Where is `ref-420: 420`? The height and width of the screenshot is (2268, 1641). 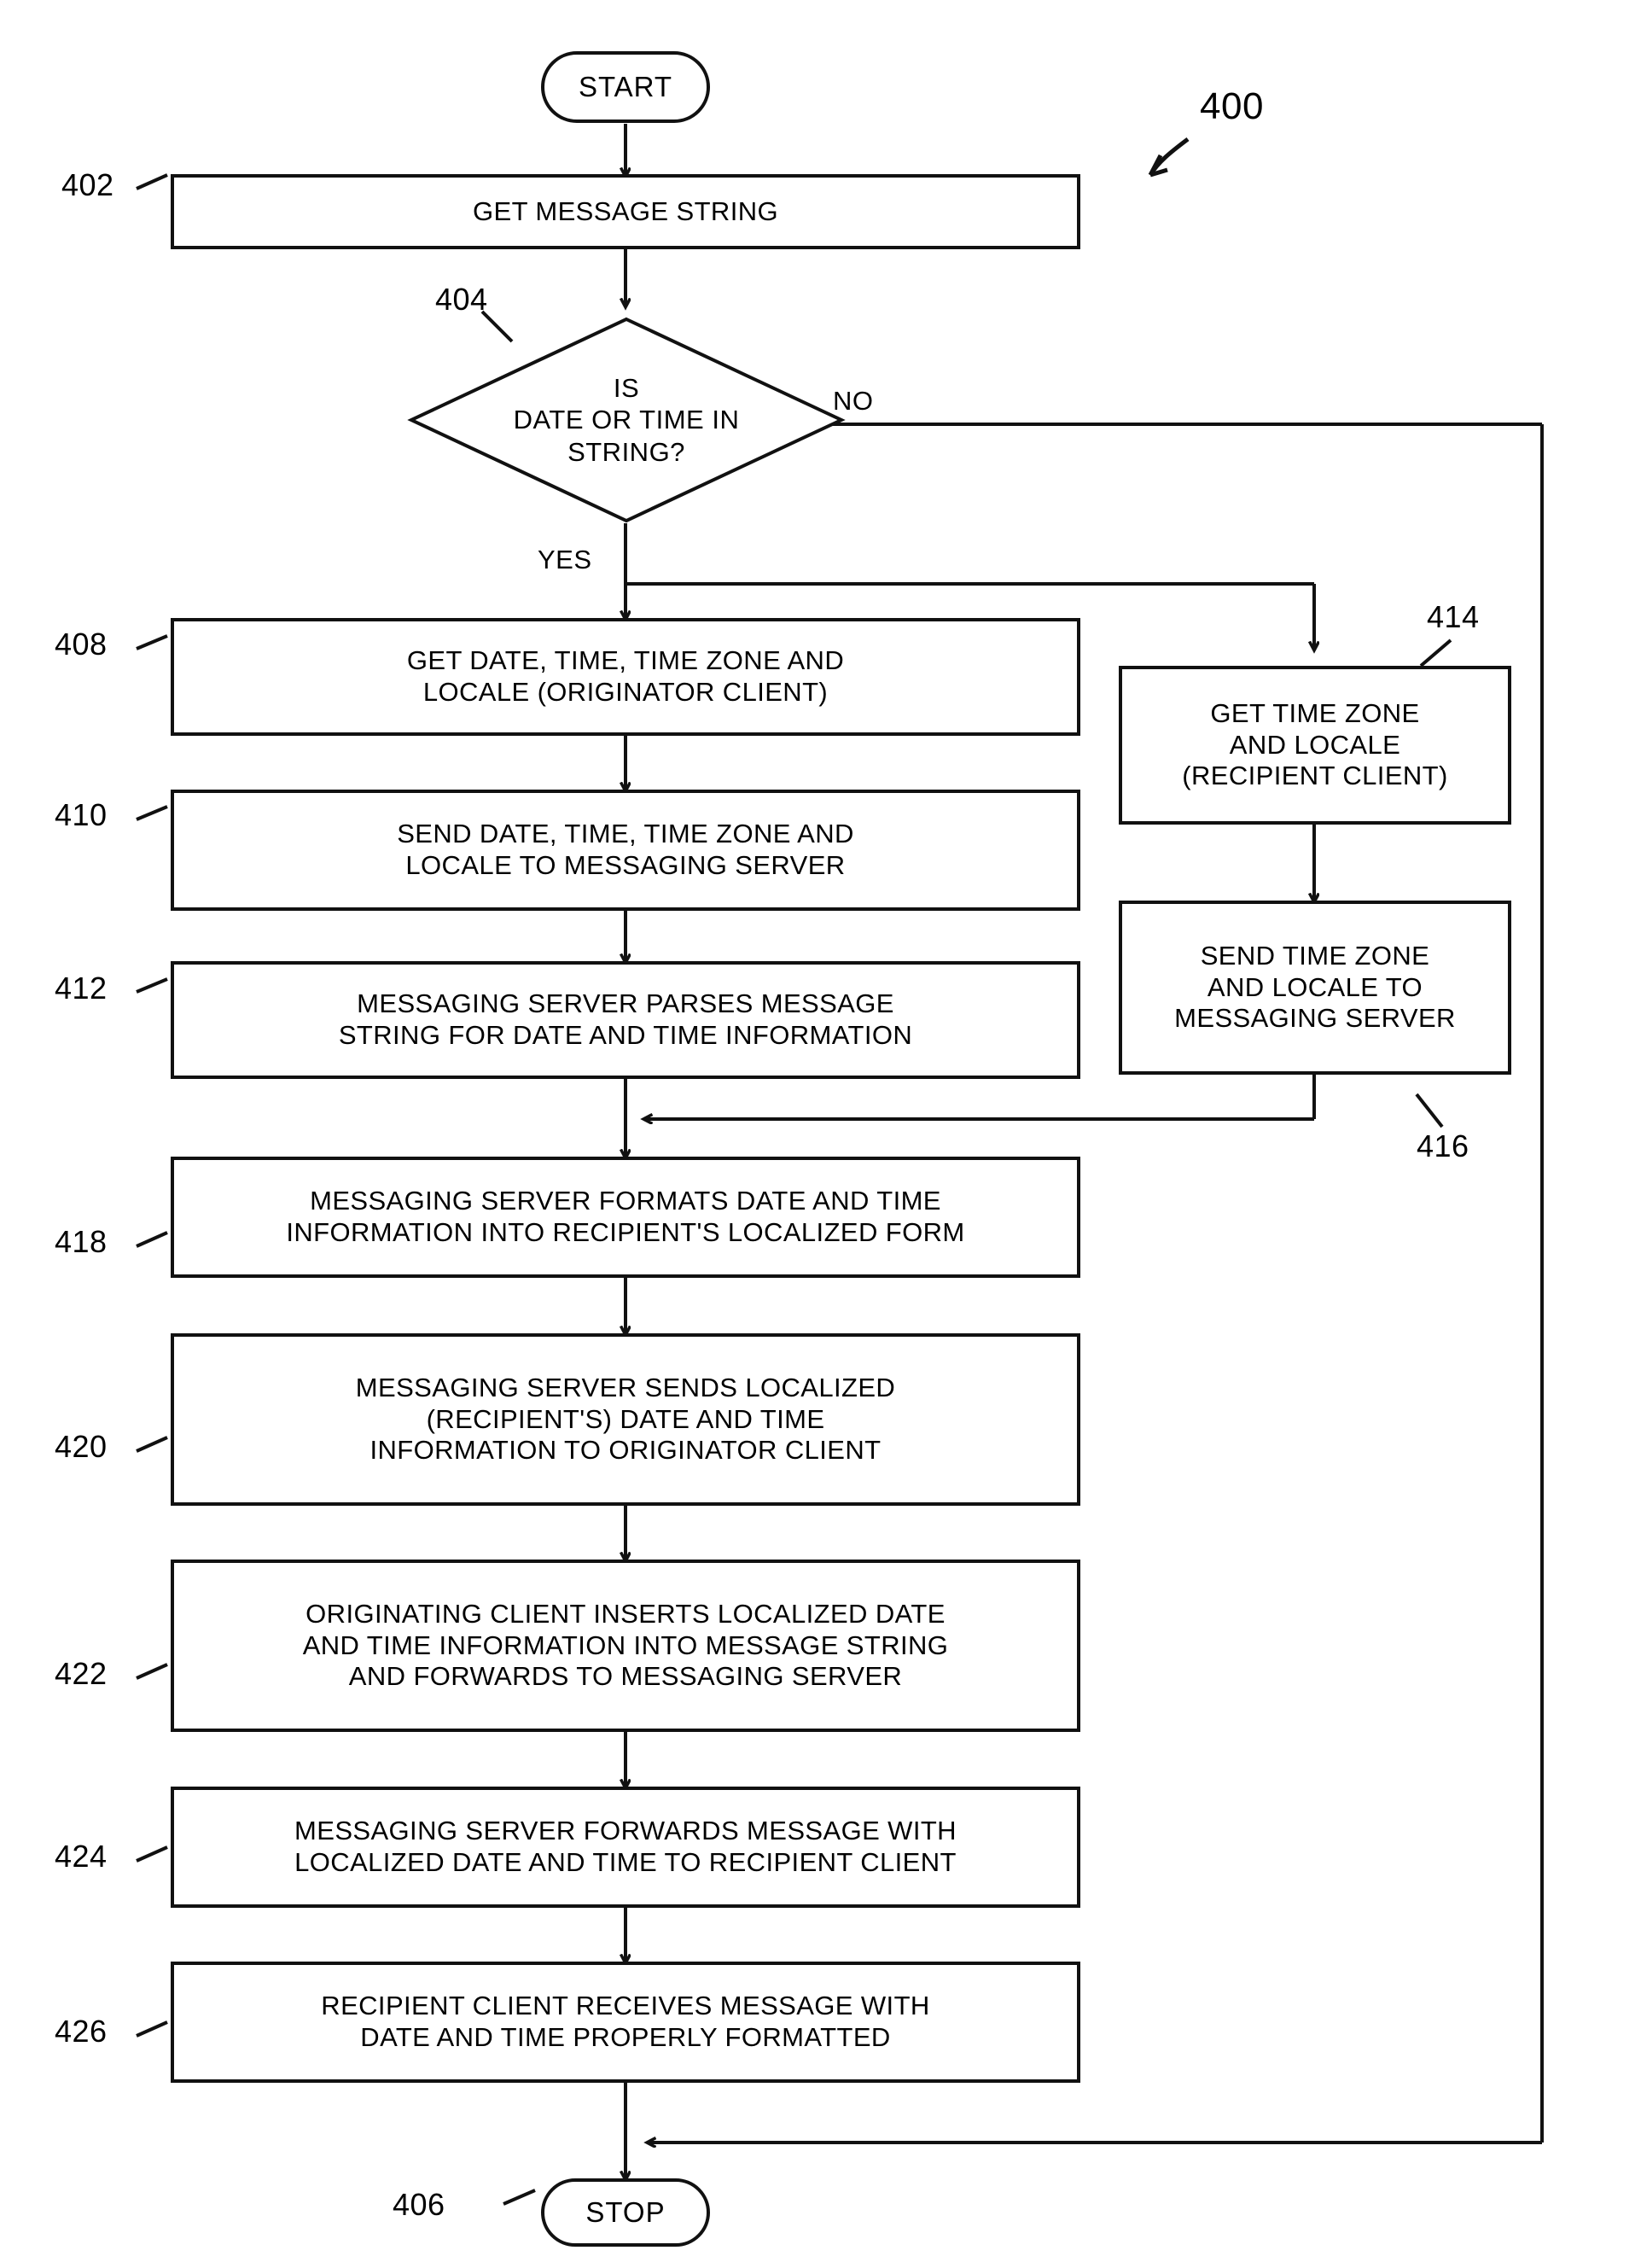 ref-420: 420 is located at coordinates (82, 1446).